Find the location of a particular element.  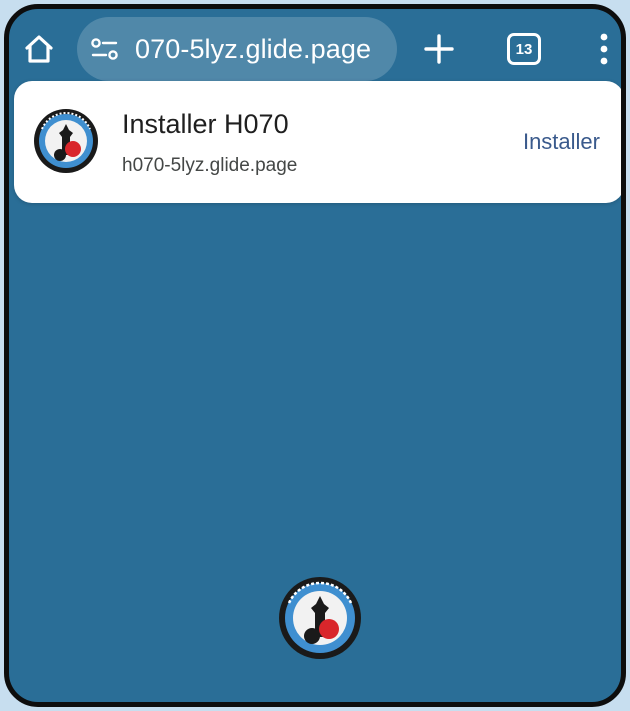

tab-switcher-button: 13 is located at coordinates (524, 49).